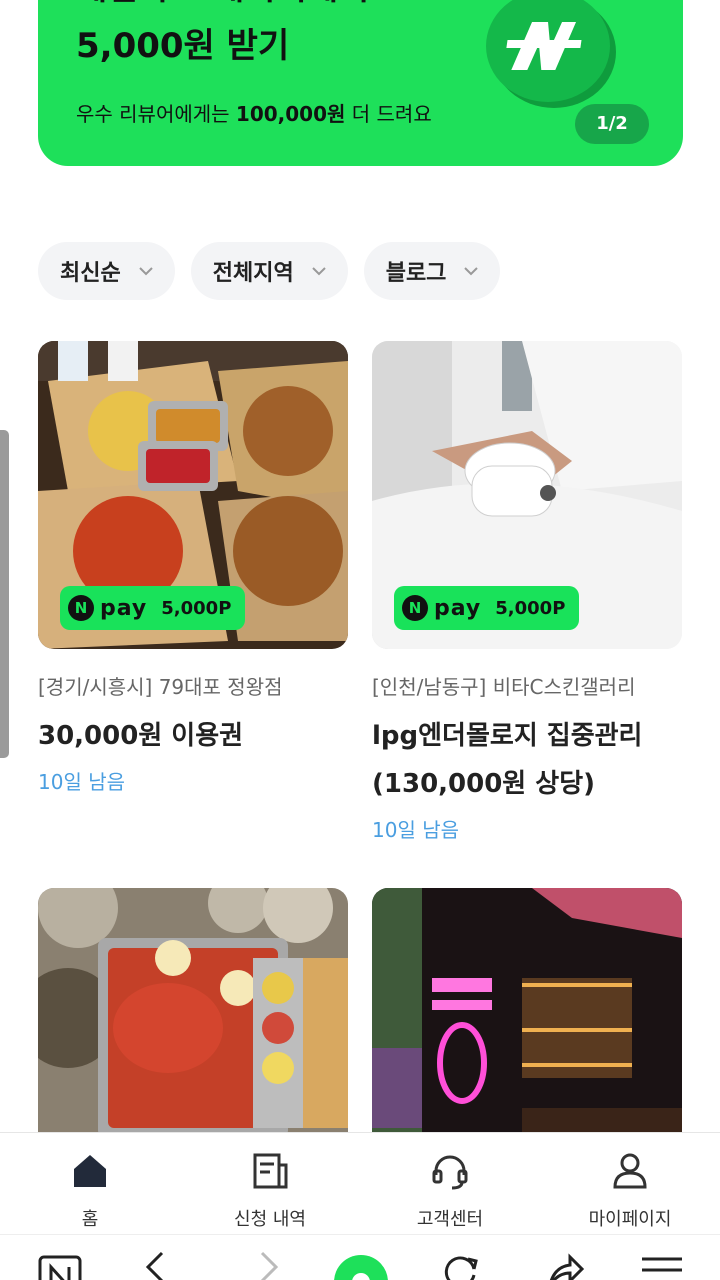 This screenshot has height=1280, width=720. I want to click on region-filter: 전체지역, so click(269, 271).